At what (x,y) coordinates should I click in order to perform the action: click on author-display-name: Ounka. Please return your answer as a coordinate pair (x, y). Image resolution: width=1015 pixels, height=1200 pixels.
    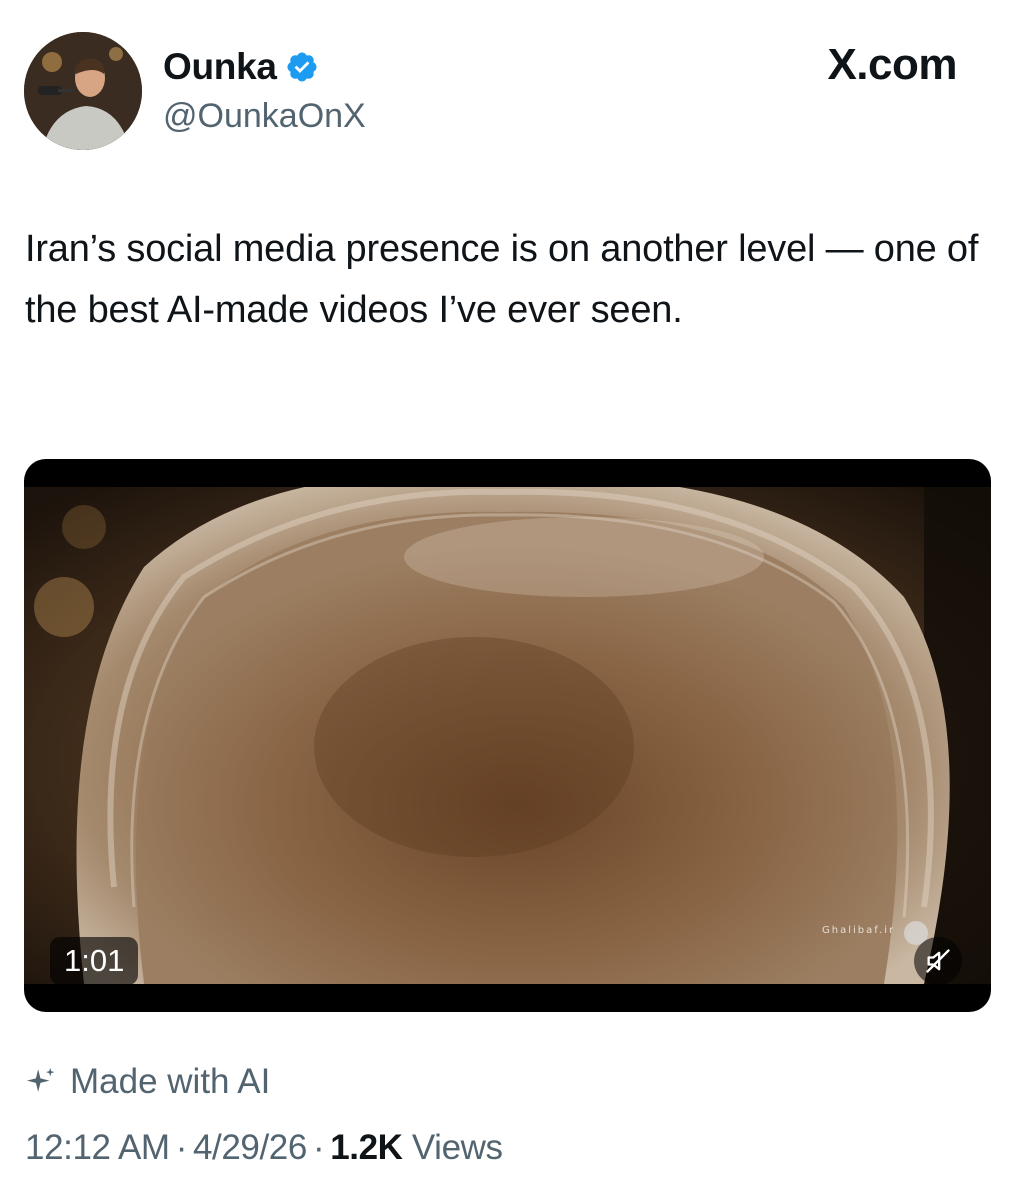
    Looking at the image, I should click on (220, 67).